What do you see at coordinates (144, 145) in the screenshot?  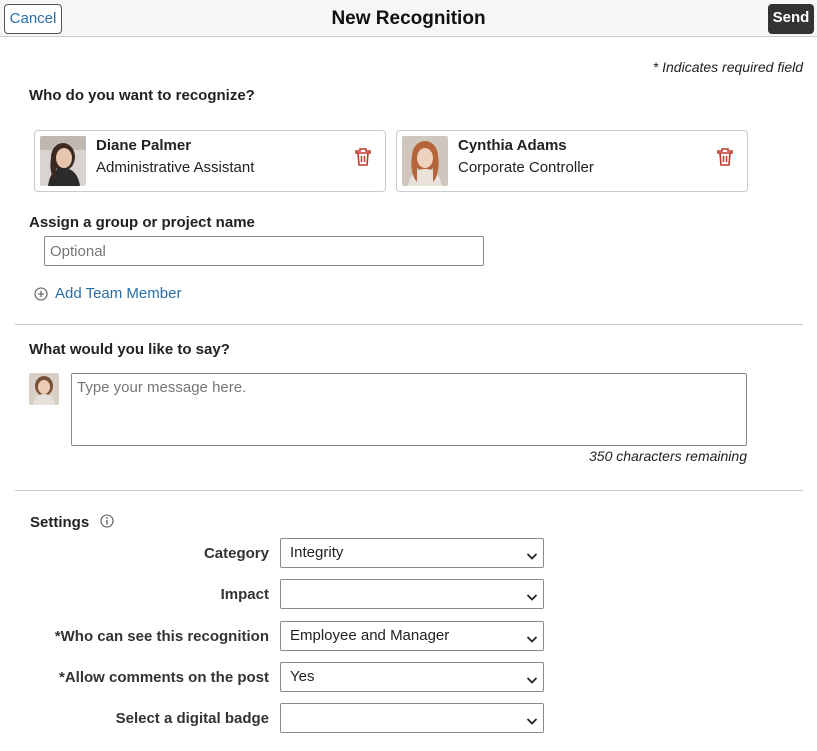 I see `recipient-name: Diane Palmer` at bounding box center [144, 145].